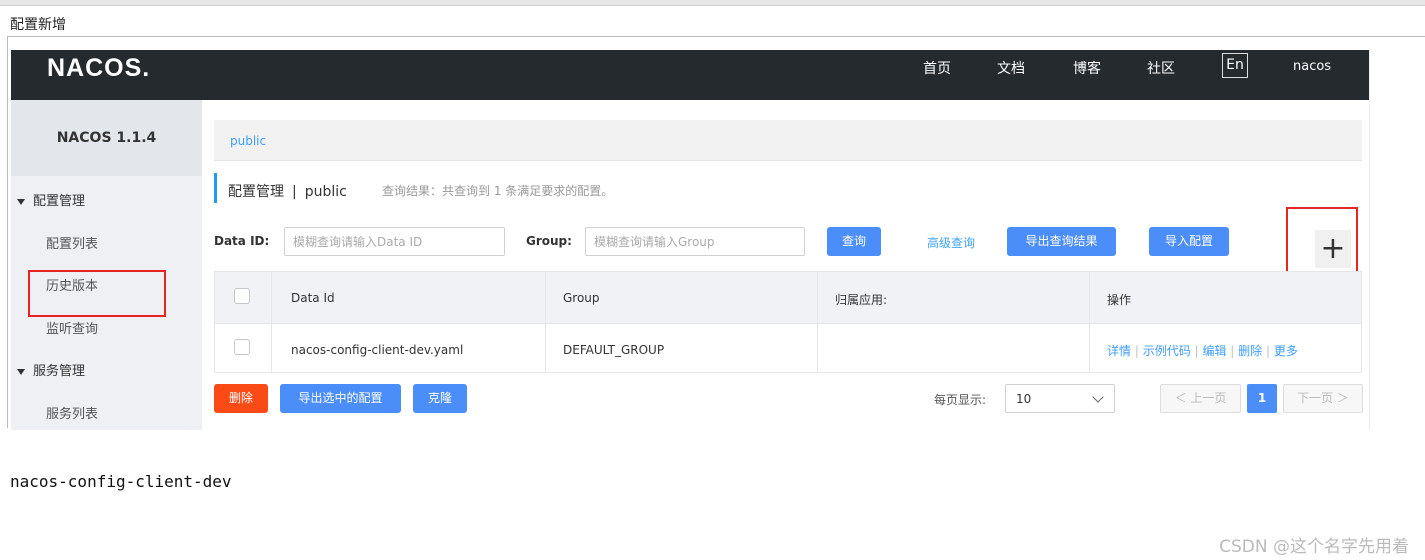 Image resolution: width=1425 pixels, height=560 pixels. I want to click on op-more-link: 更多, so click(1286, 351).